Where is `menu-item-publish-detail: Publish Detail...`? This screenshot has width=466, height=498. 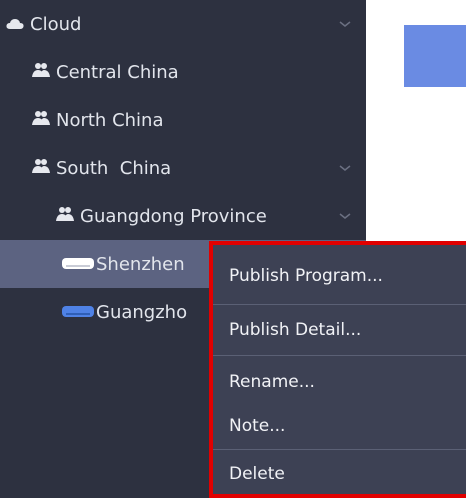 menu-item-publish-detail: Publish Detail... is located at coordinates (339, 330).